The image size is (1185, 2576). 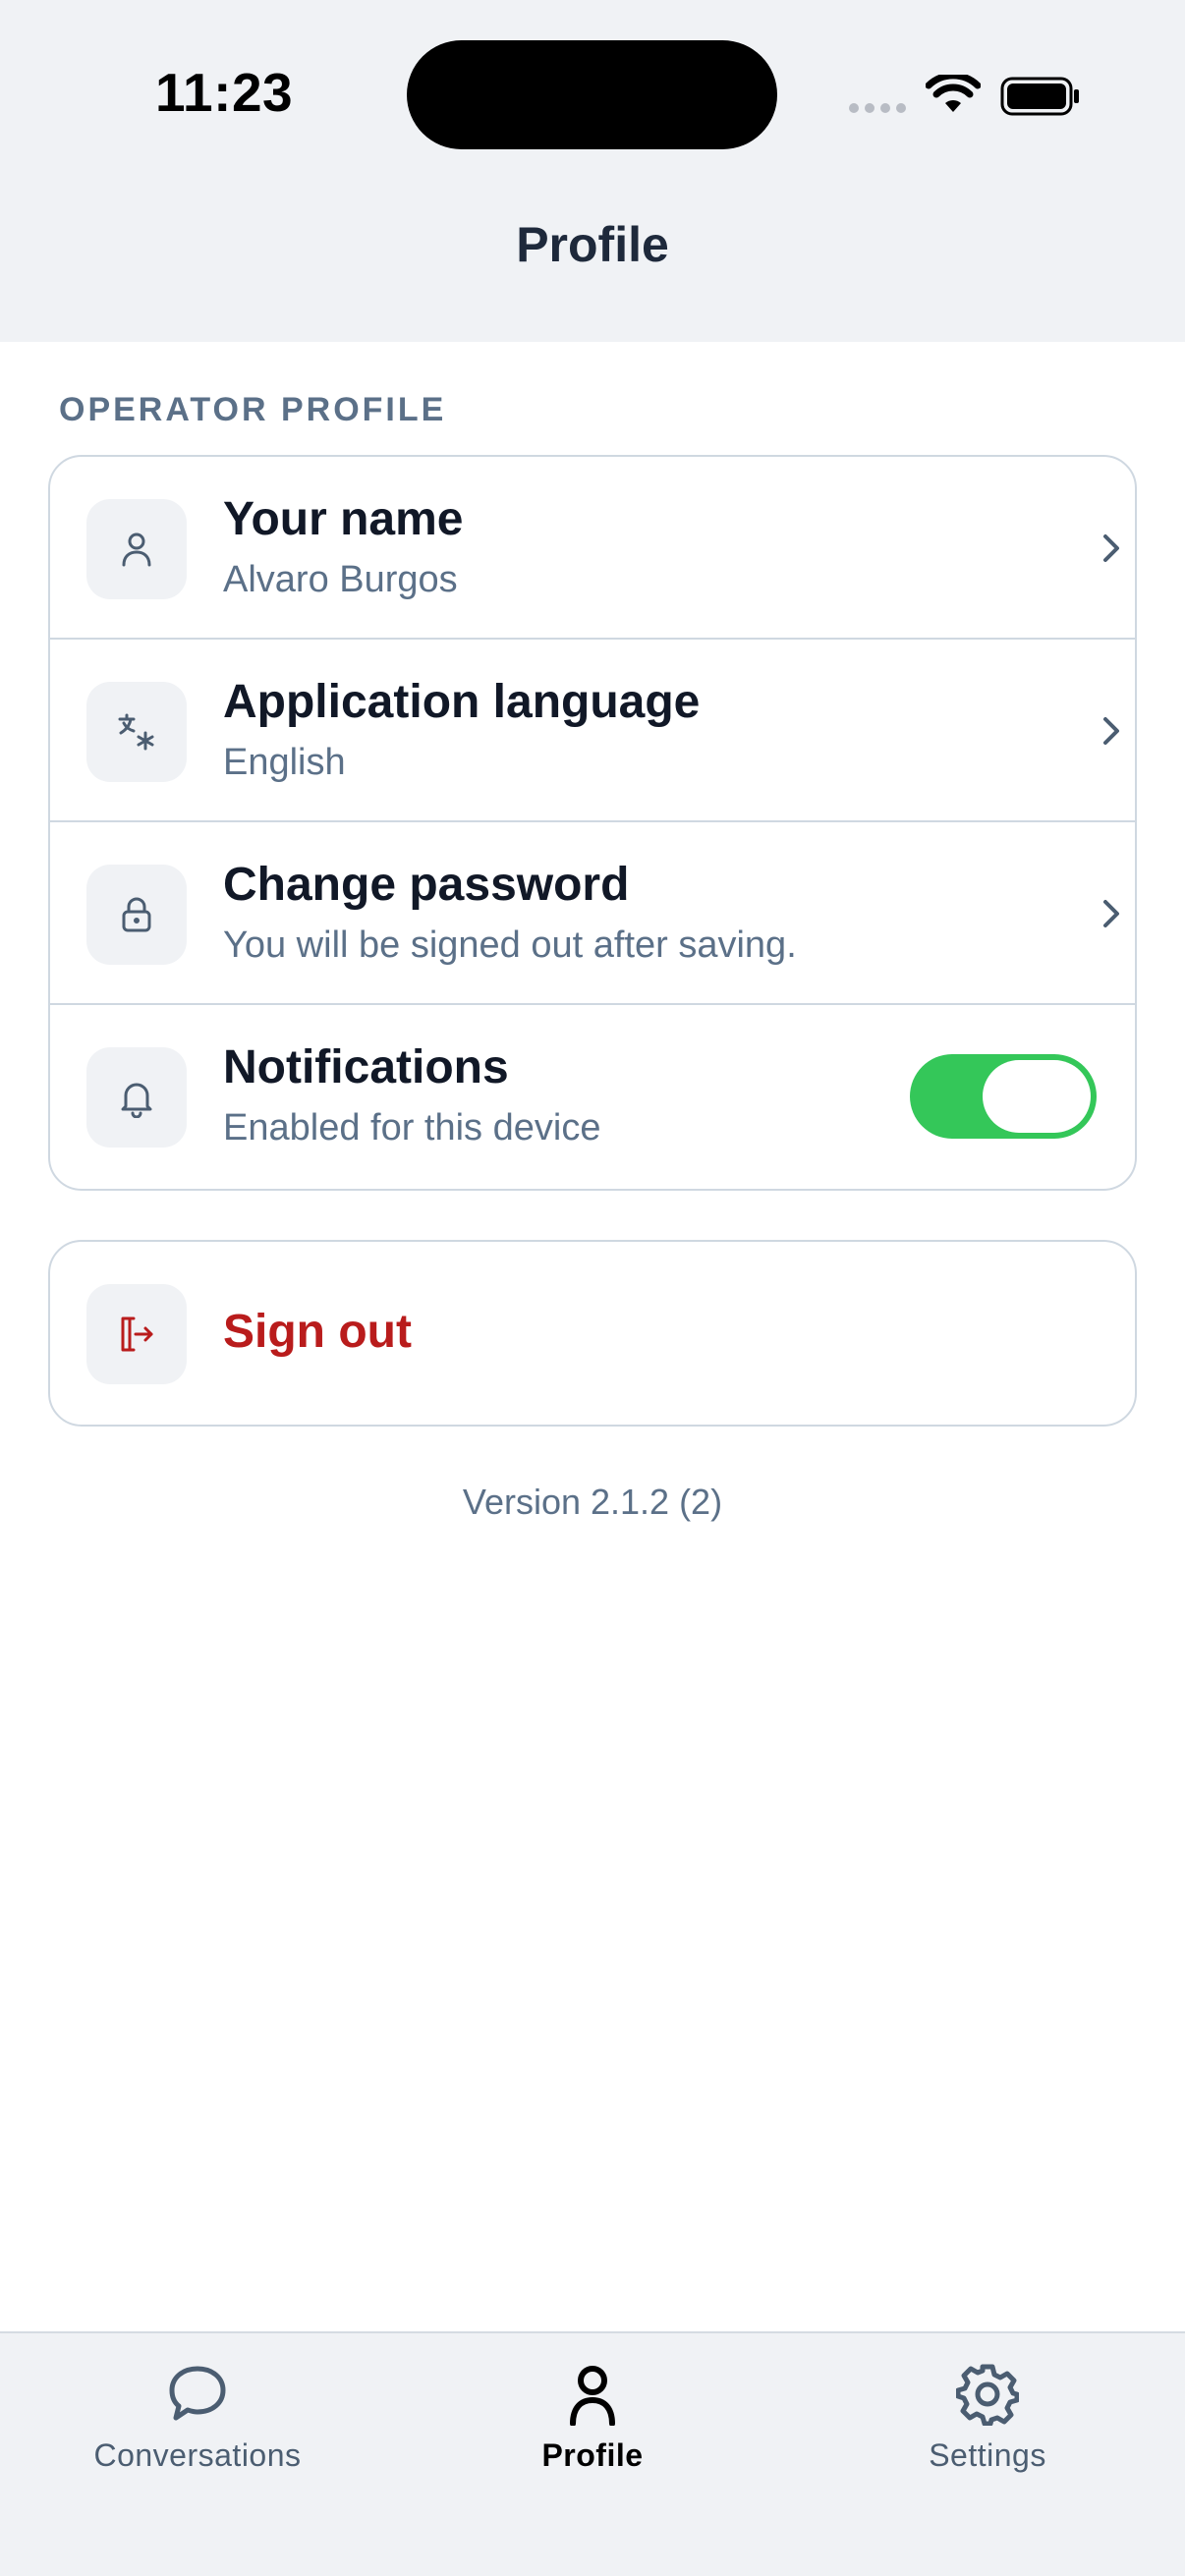 I want to click on bell-icon, so click(x=136, y=1097).